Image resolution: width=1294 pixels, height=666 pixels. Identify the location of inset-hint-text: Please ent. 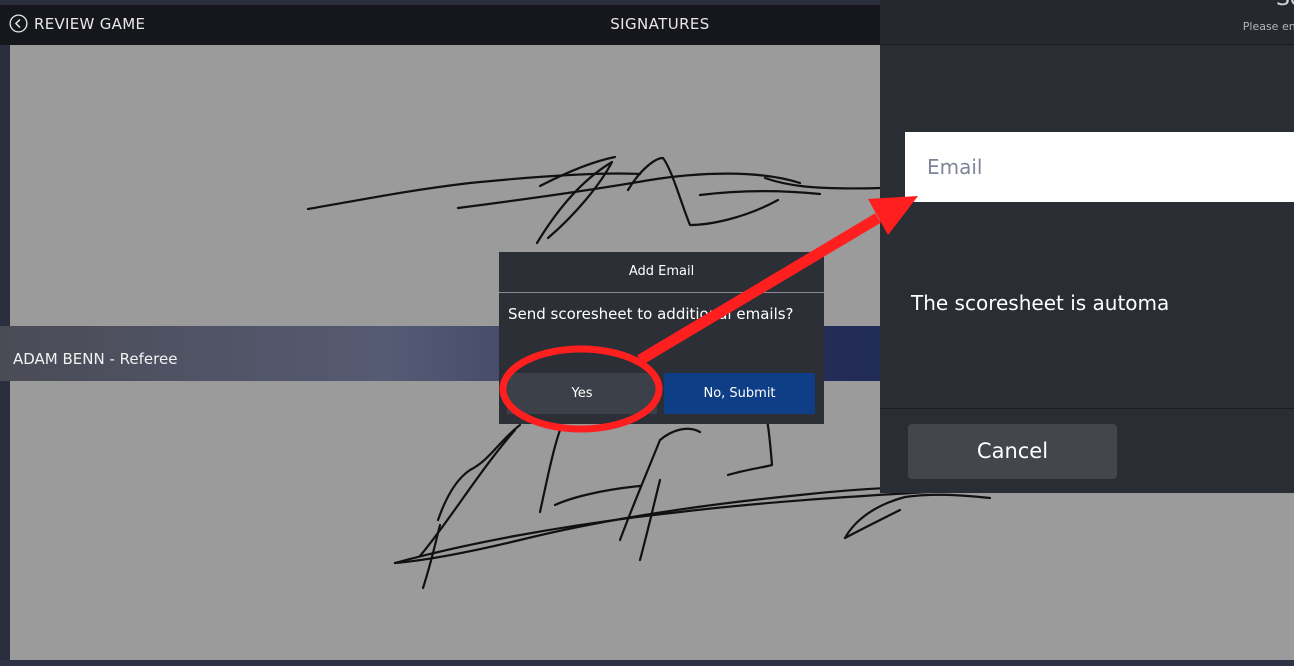
(1268, 26).